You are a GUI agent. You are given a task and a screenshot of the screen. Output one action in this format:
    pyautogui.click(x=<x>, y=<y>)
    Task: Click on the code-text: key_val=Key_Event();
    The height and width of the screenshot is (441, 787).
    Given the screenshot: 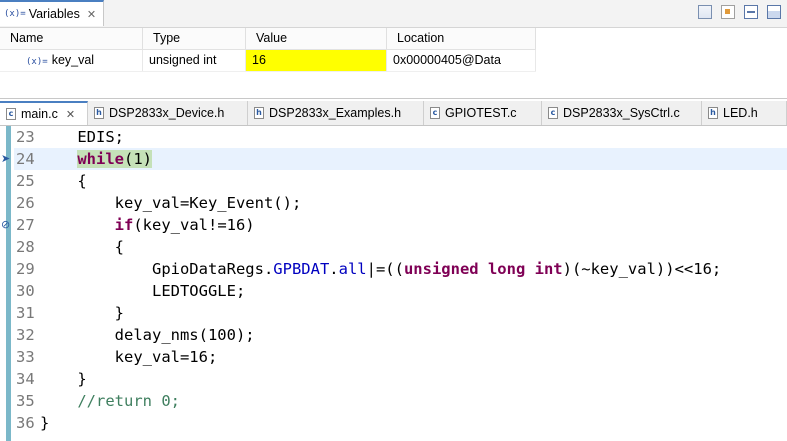 What is the action you would take?
    pyautogui.click(x=171, y=203)
    